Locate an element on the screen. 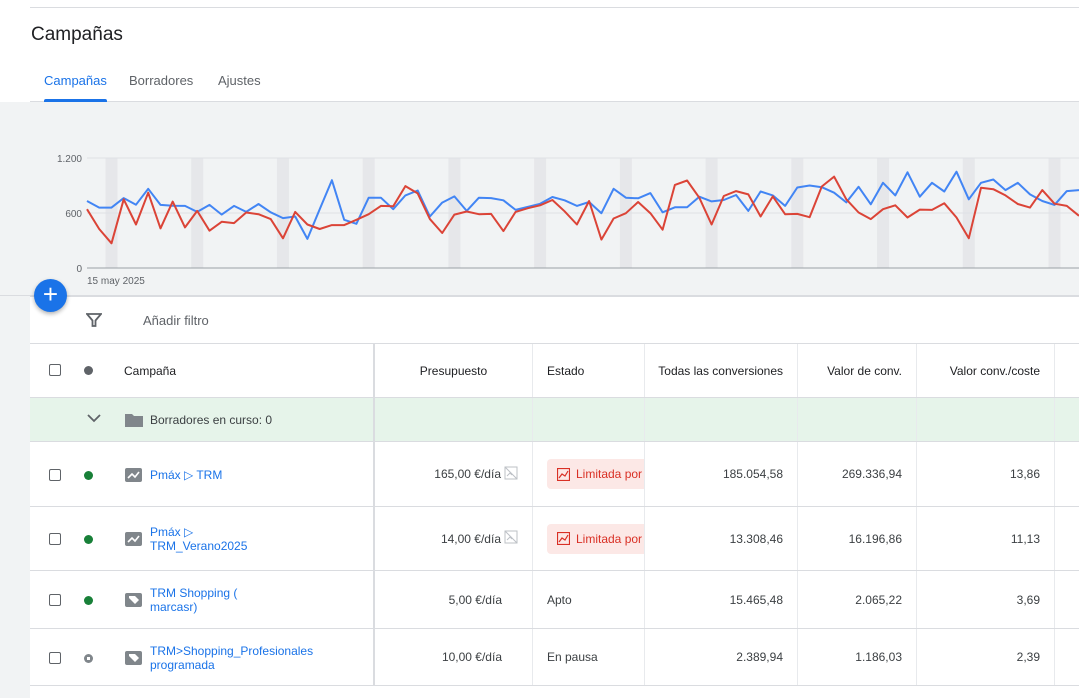 The height and width of the screenshot is (698, 1079). budget-value: 165,00 €/día is located at coordinates (467, 474).